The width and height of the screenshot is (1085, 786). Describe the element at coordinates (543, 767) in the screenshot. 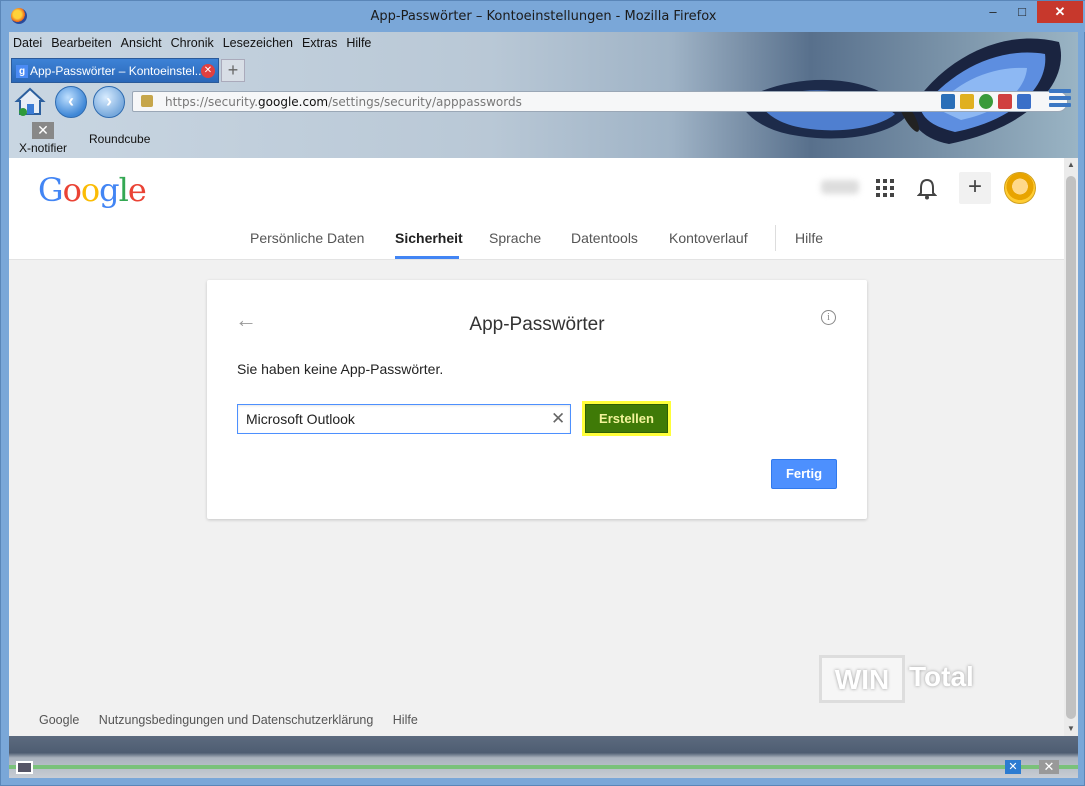

I see `progress-line` at that location.